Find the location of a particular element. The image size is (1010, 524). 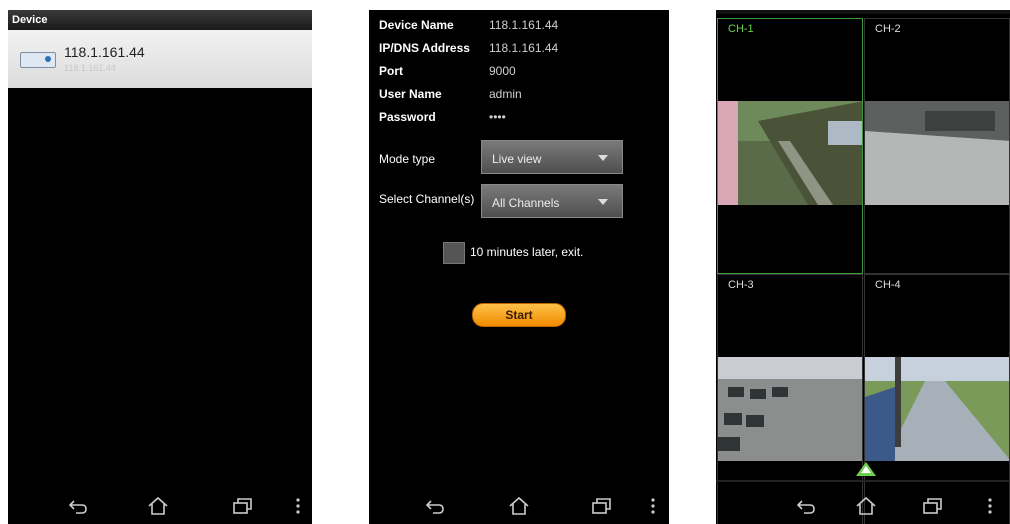

screen-title: Device is located at coordinates (160, 20).